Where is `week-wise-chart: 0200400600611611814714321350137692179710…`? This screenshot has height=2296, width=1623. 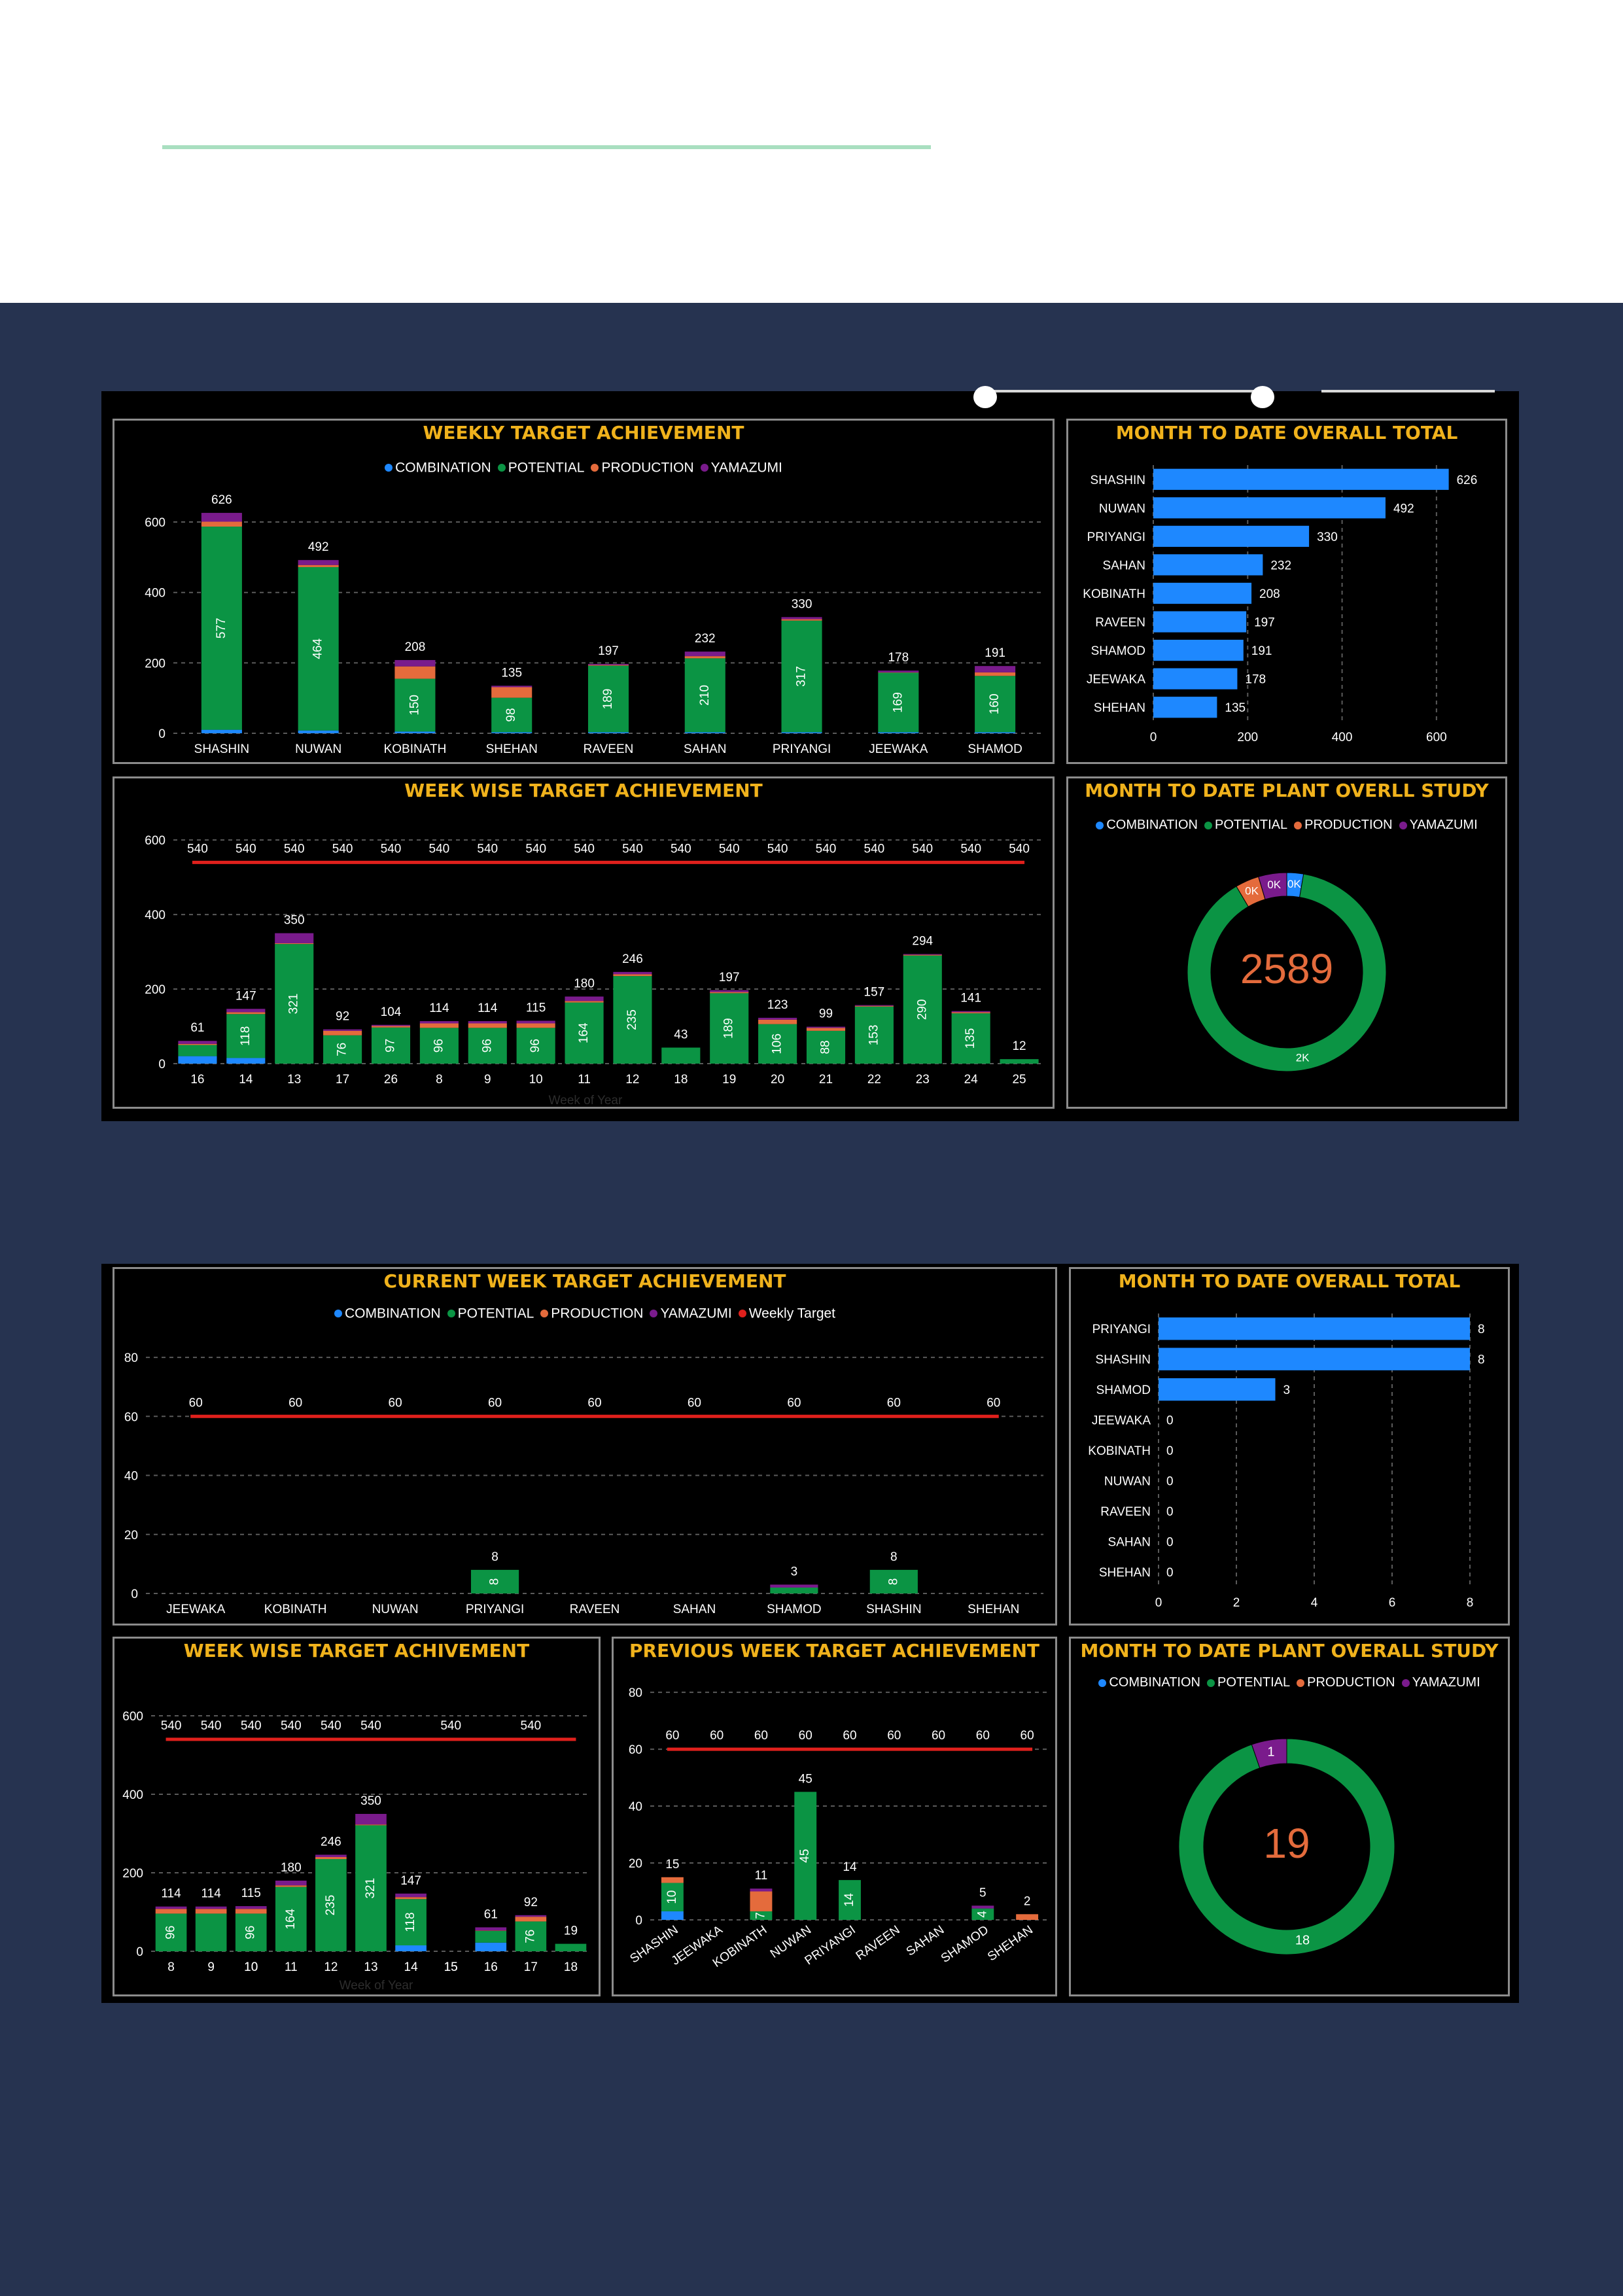
week-wise-chart: 0200400600611611814714321350137692179710… is located at coordinates (594, 970).